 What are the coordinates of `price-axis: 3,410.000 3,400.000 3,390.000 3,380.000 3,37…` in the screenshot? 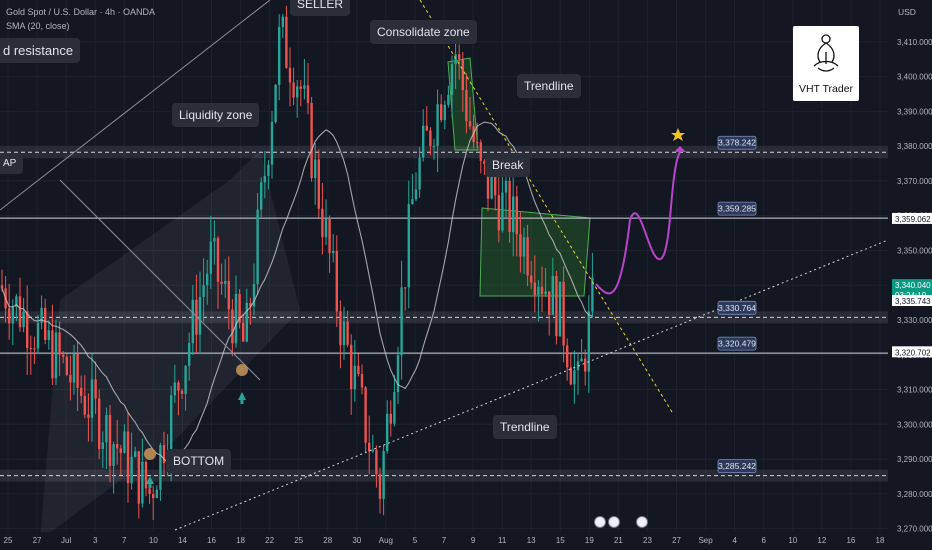 It's located at (910, 275).